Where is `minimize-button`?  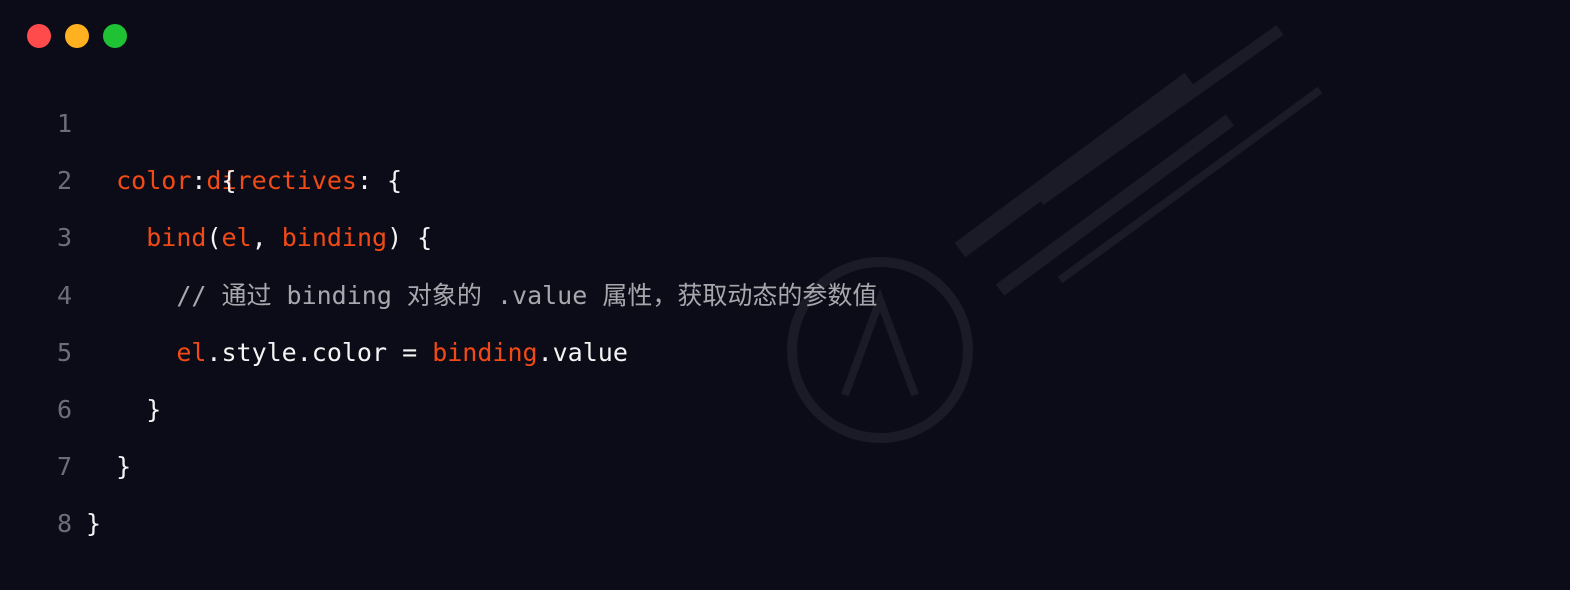
minimize-button is located at coordinates (77, 36).